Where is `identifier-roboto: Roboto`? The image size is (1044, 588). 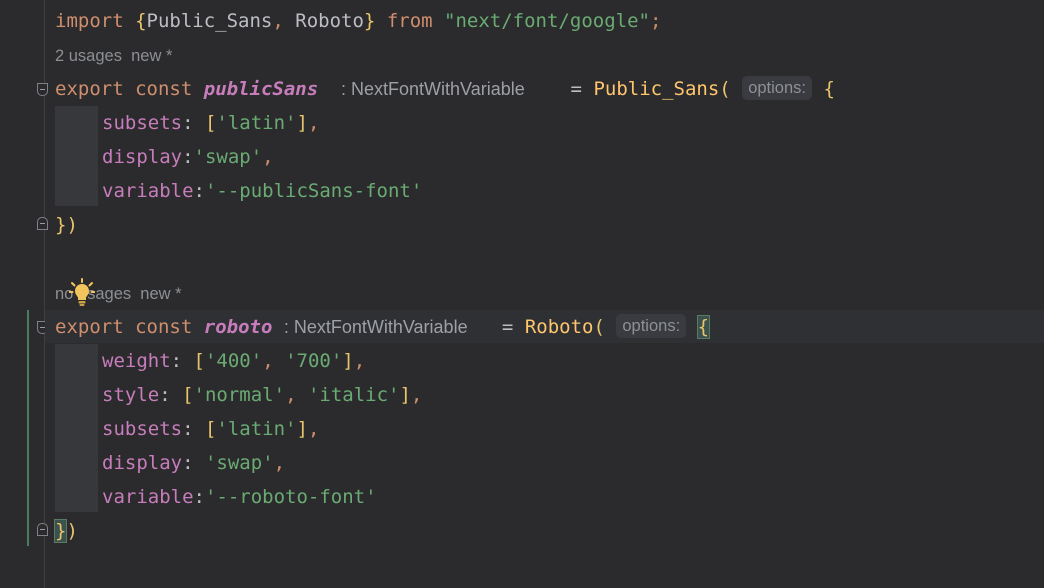 identifier-roboto: Roboto is located at coordinates (329, 21).